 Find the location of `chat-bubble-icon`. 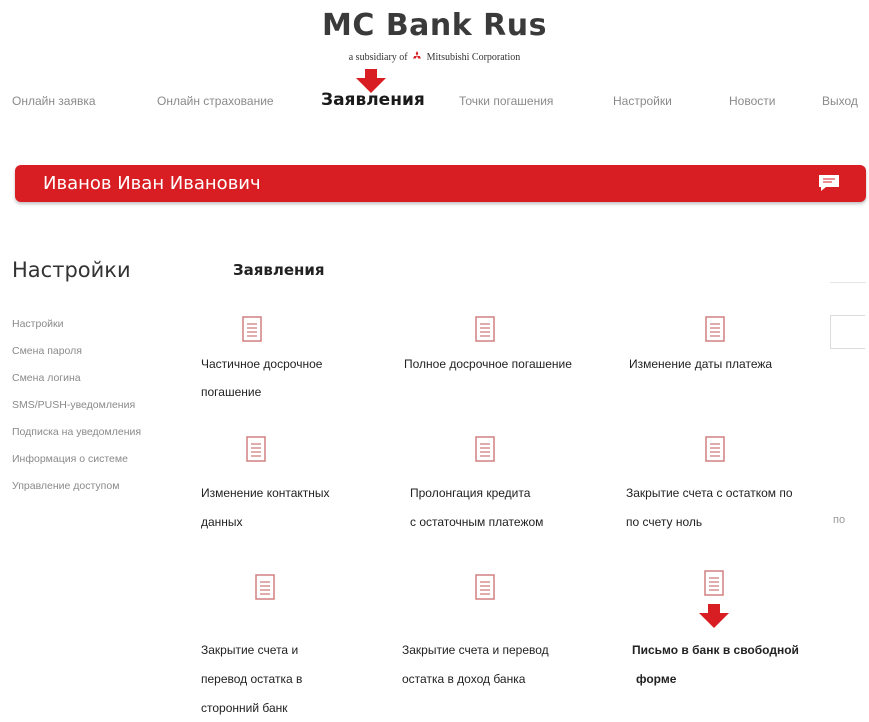

chat-bubble-icon is located at coordinates (829, 183).